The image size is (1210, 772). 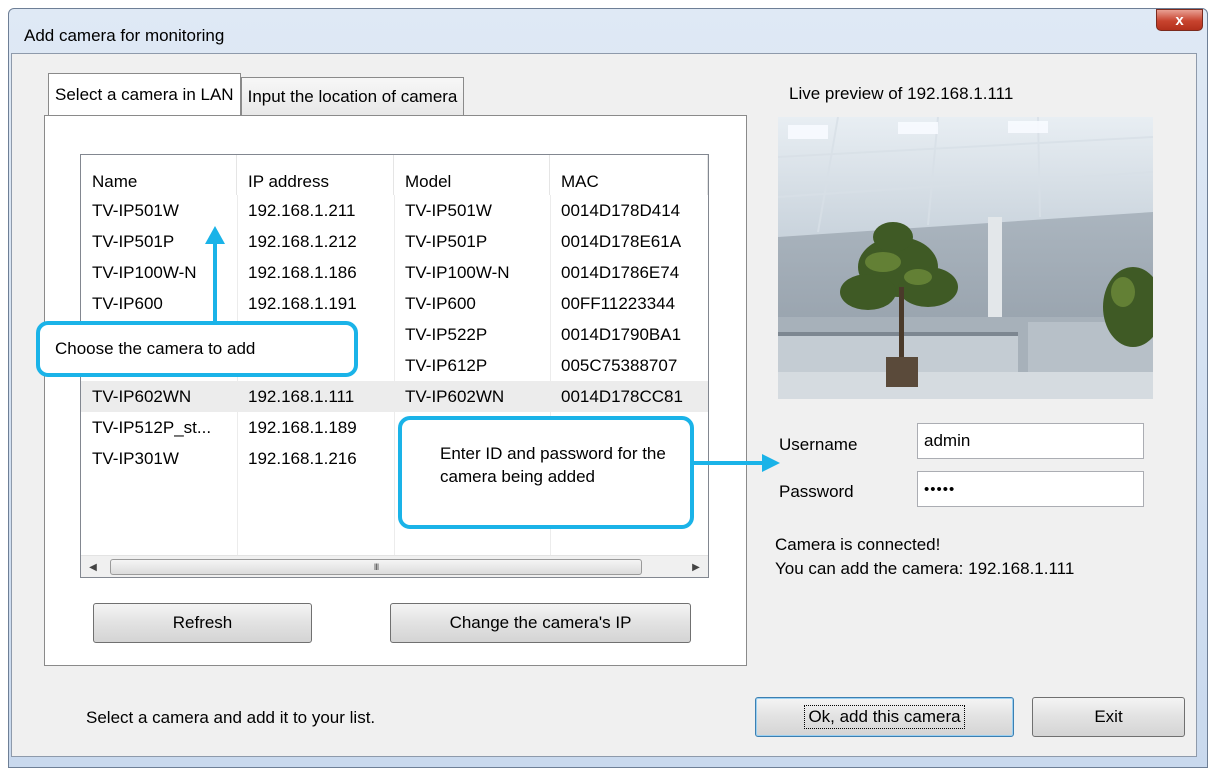 I want to click on cell-ip: 192.168.1.186, so click(x=302, y=272).